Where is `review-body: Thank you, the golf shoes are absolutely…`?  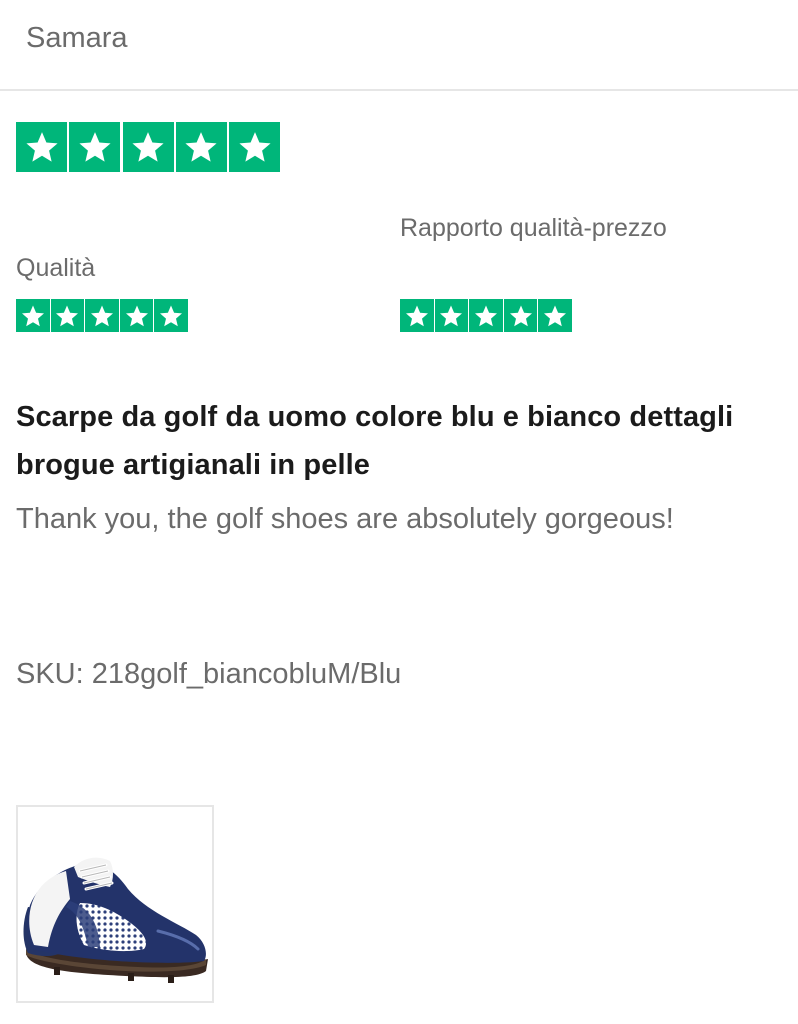 review-body: Thank you, the golf shoes are absolutely… is located at coordinates (345, 519).